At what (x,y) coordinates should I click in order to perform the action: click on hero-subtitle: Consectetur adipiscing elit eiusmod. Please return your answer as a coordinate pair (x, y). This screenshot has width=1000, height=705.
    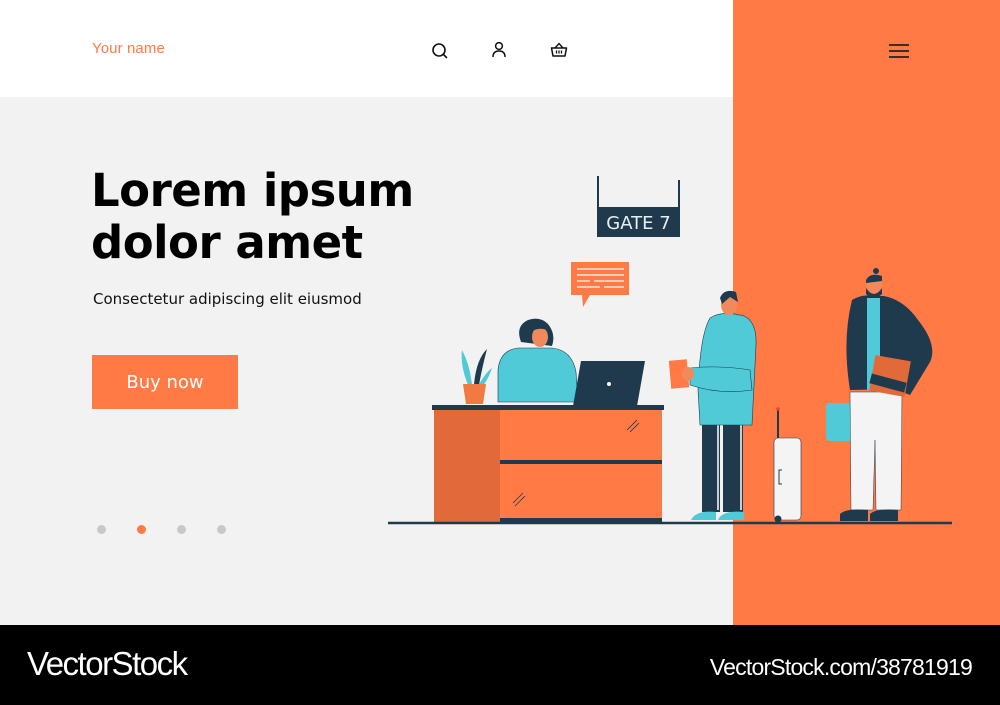
    Looking at the image, I should click on (227, 299).